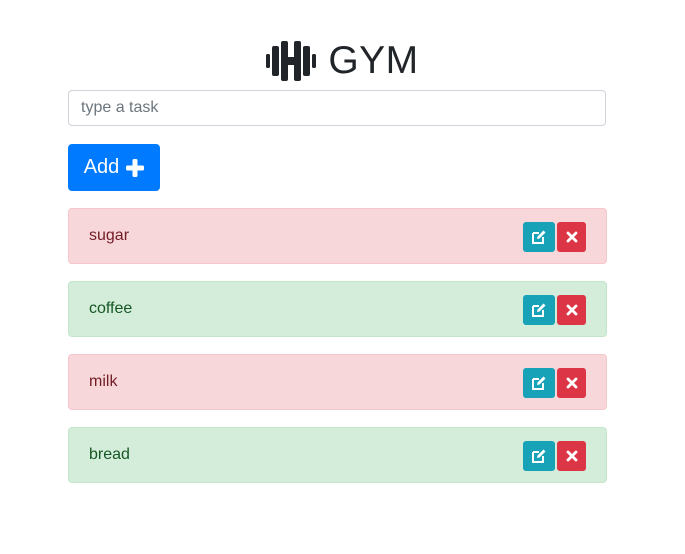 This screenshot has width=685, height=554. Describe the element at coordinates (373, 60) in the screenshot. I see `page-title: GYM` at that location.